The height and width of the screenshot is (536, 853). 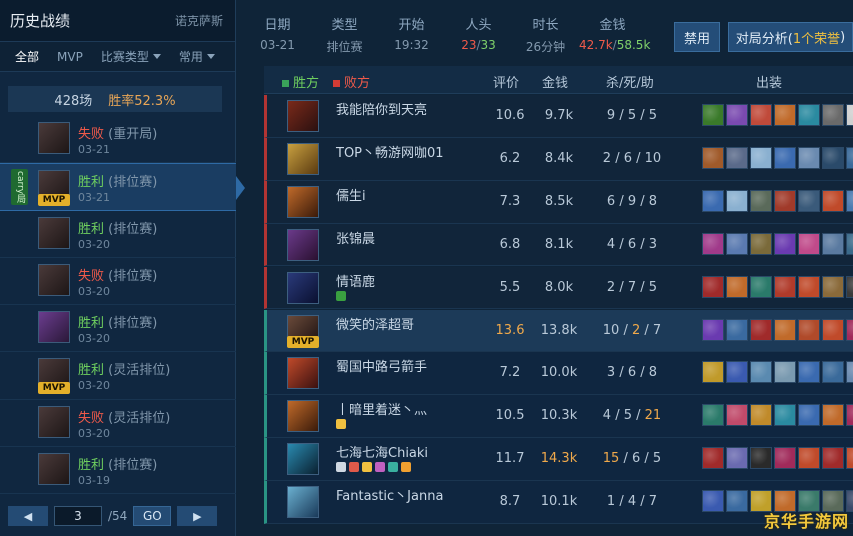 I want to click on page-input: 3, so click(x=78, y=516).